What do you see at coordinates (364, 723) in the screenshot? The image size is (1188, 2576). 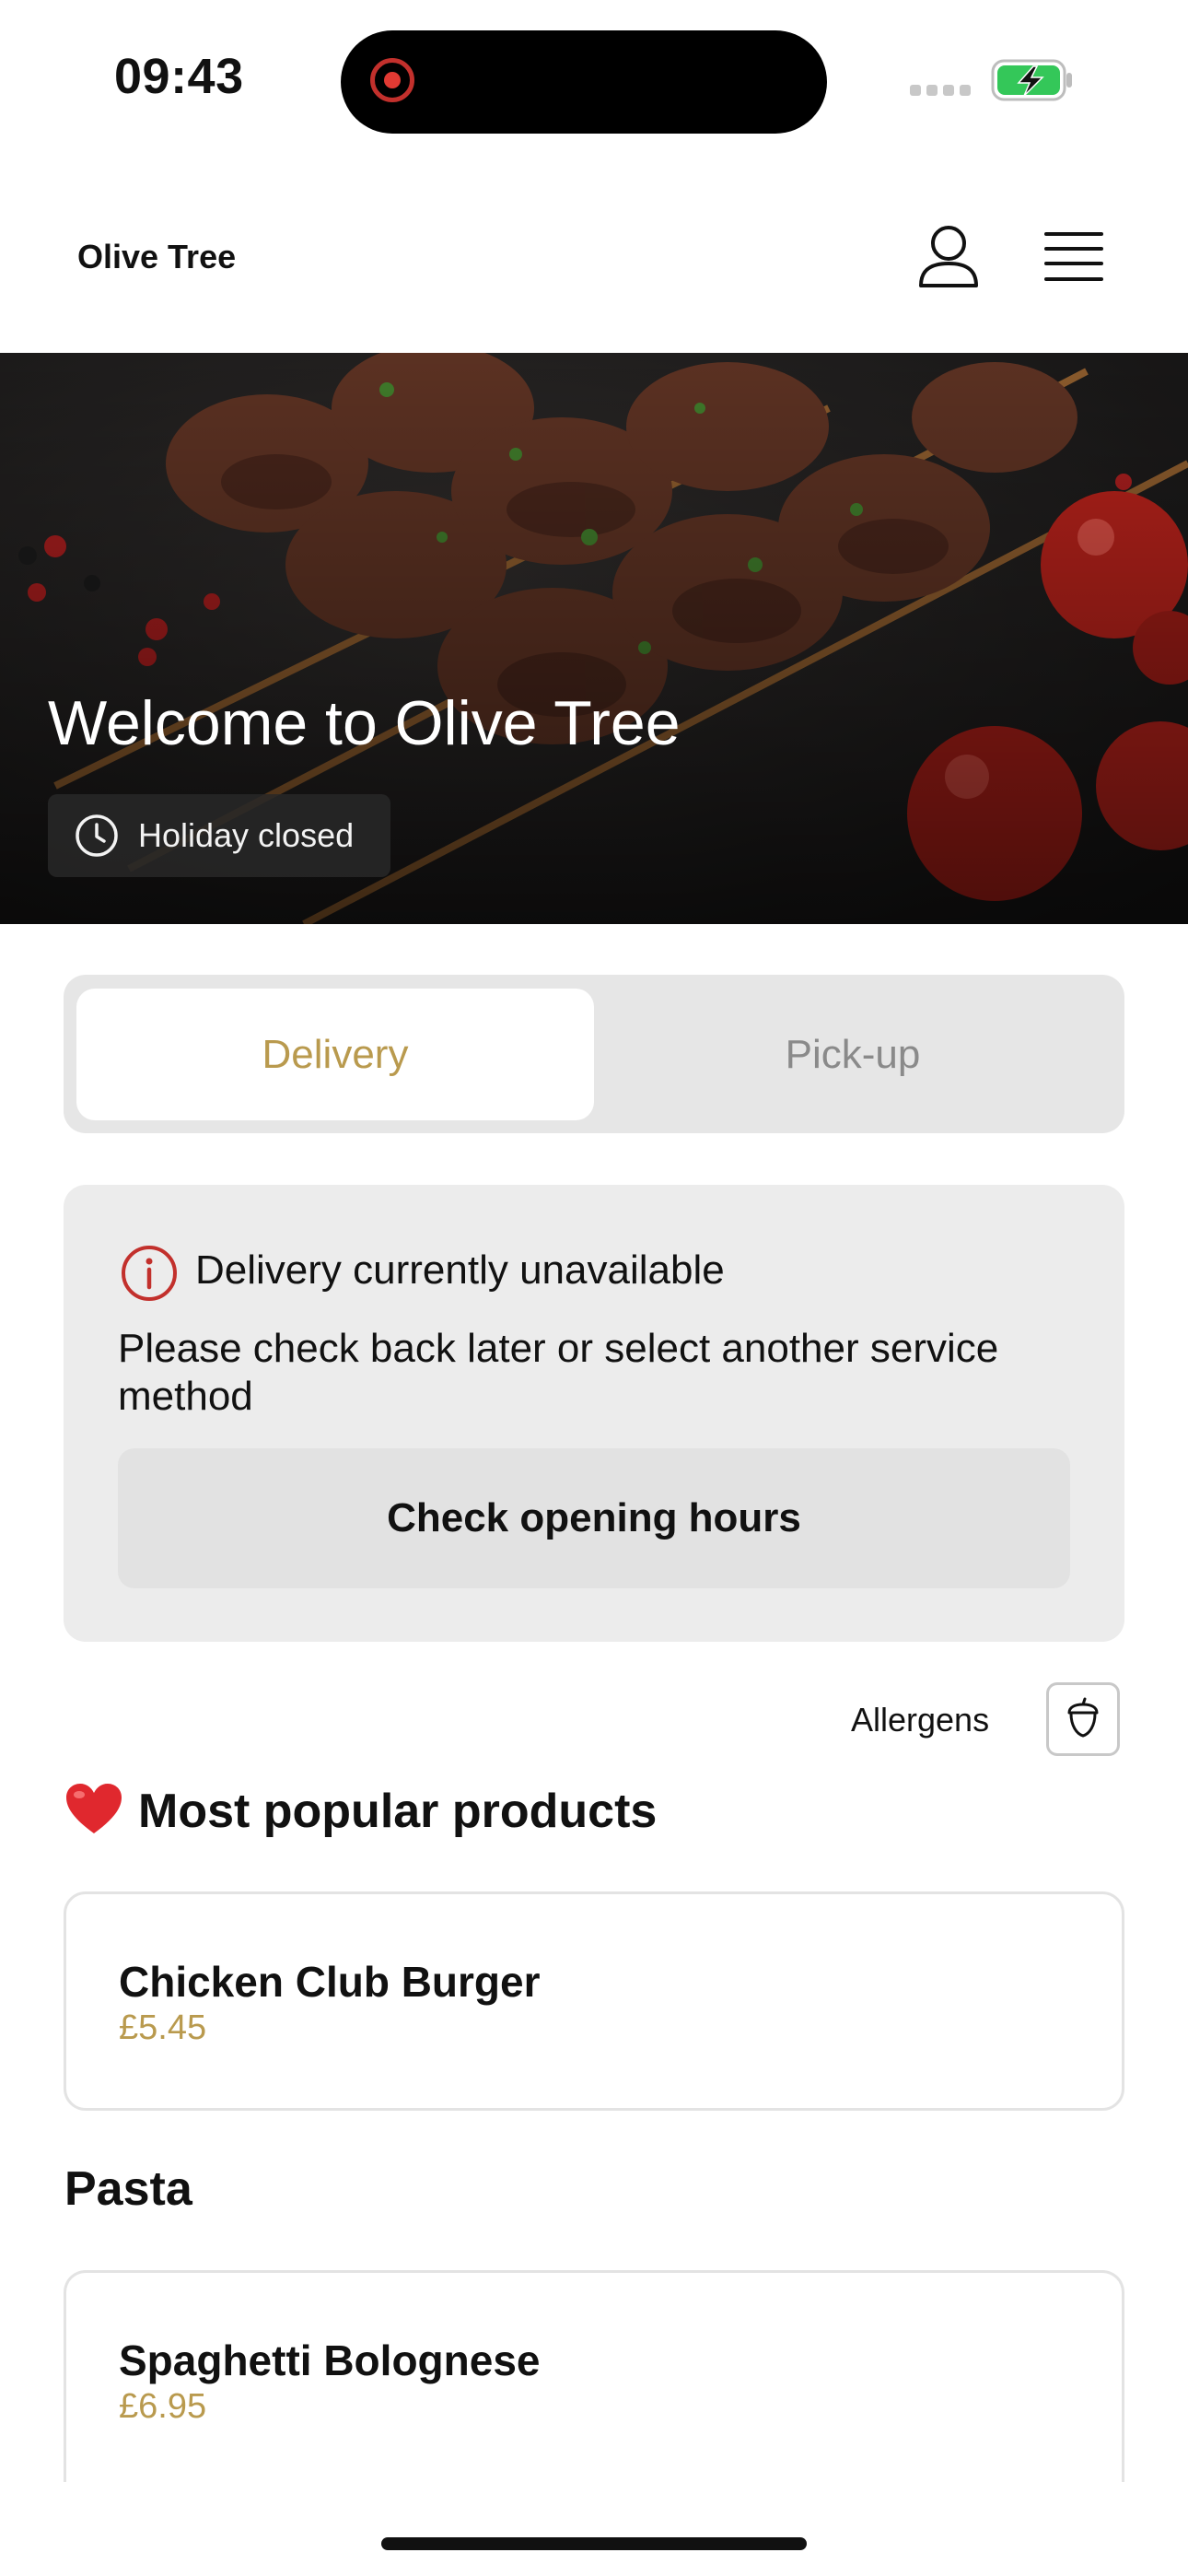 I see `hero-title: Welcome to Olive Tree` at bounding box center [364, 723].